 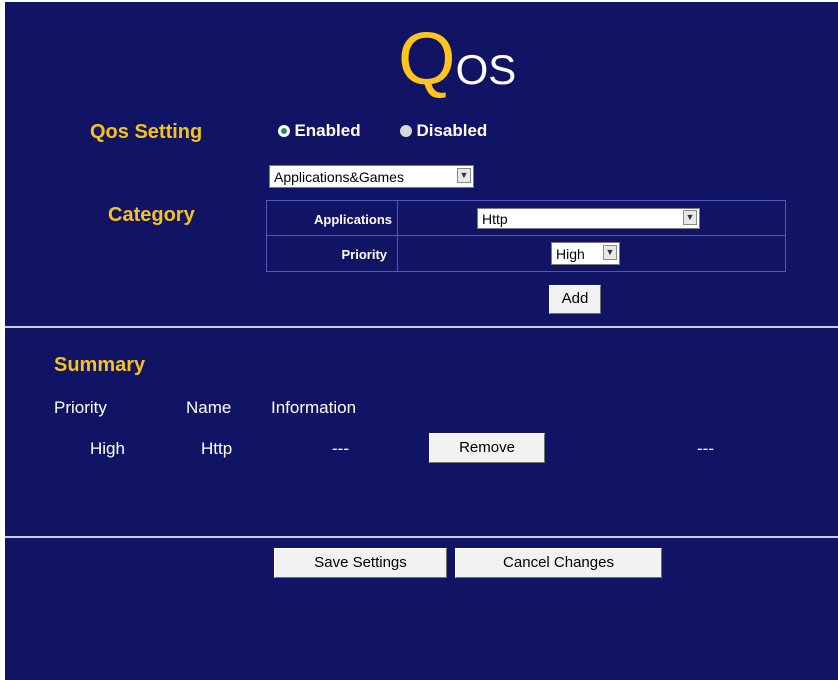 I want to click on category-type-value: Applications&Games, so click(x=339, y=177).